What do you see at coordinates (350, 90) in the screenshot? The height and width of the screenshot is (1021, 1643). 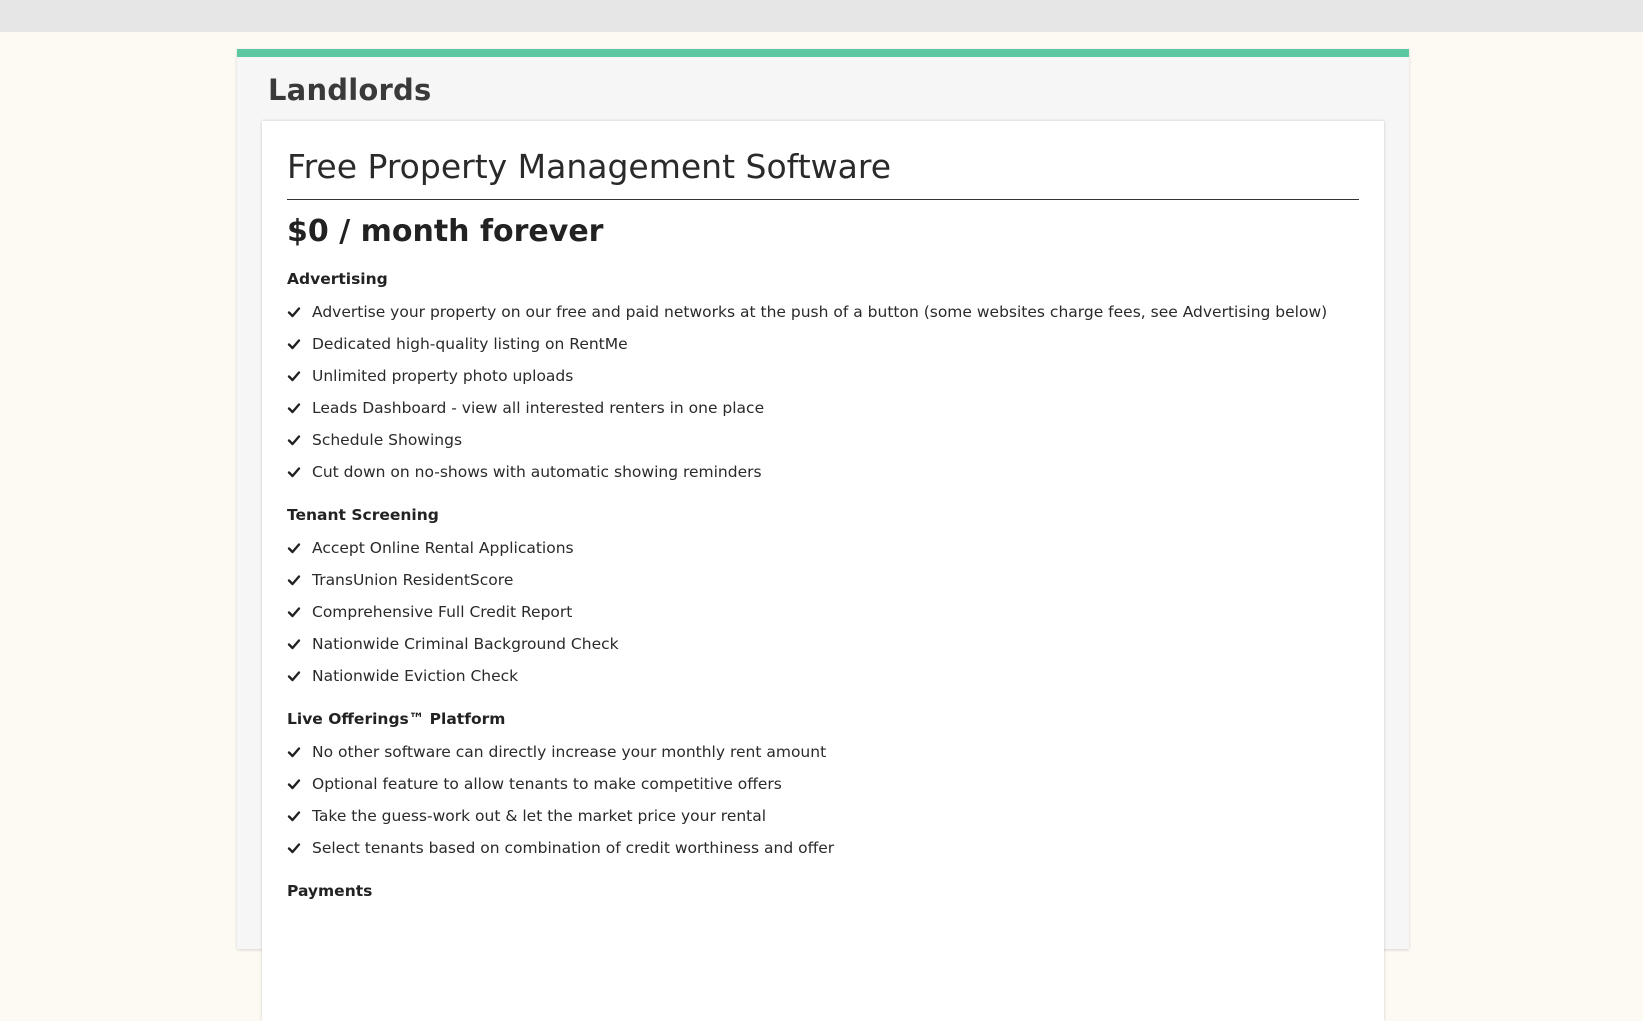 I see `panel-title: Landlords` at bounding box center [350, 90].